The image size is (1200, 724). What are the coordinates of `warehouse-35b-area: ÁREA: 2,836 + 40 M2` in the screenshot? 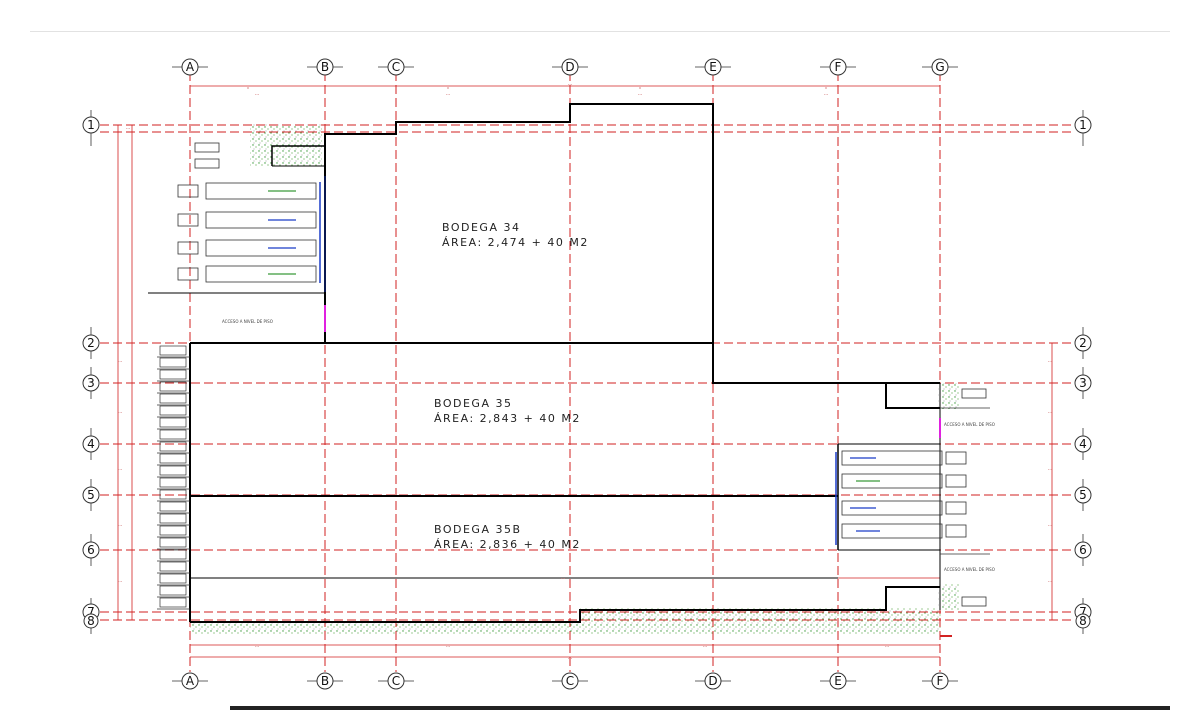 It's located at (507, 544).